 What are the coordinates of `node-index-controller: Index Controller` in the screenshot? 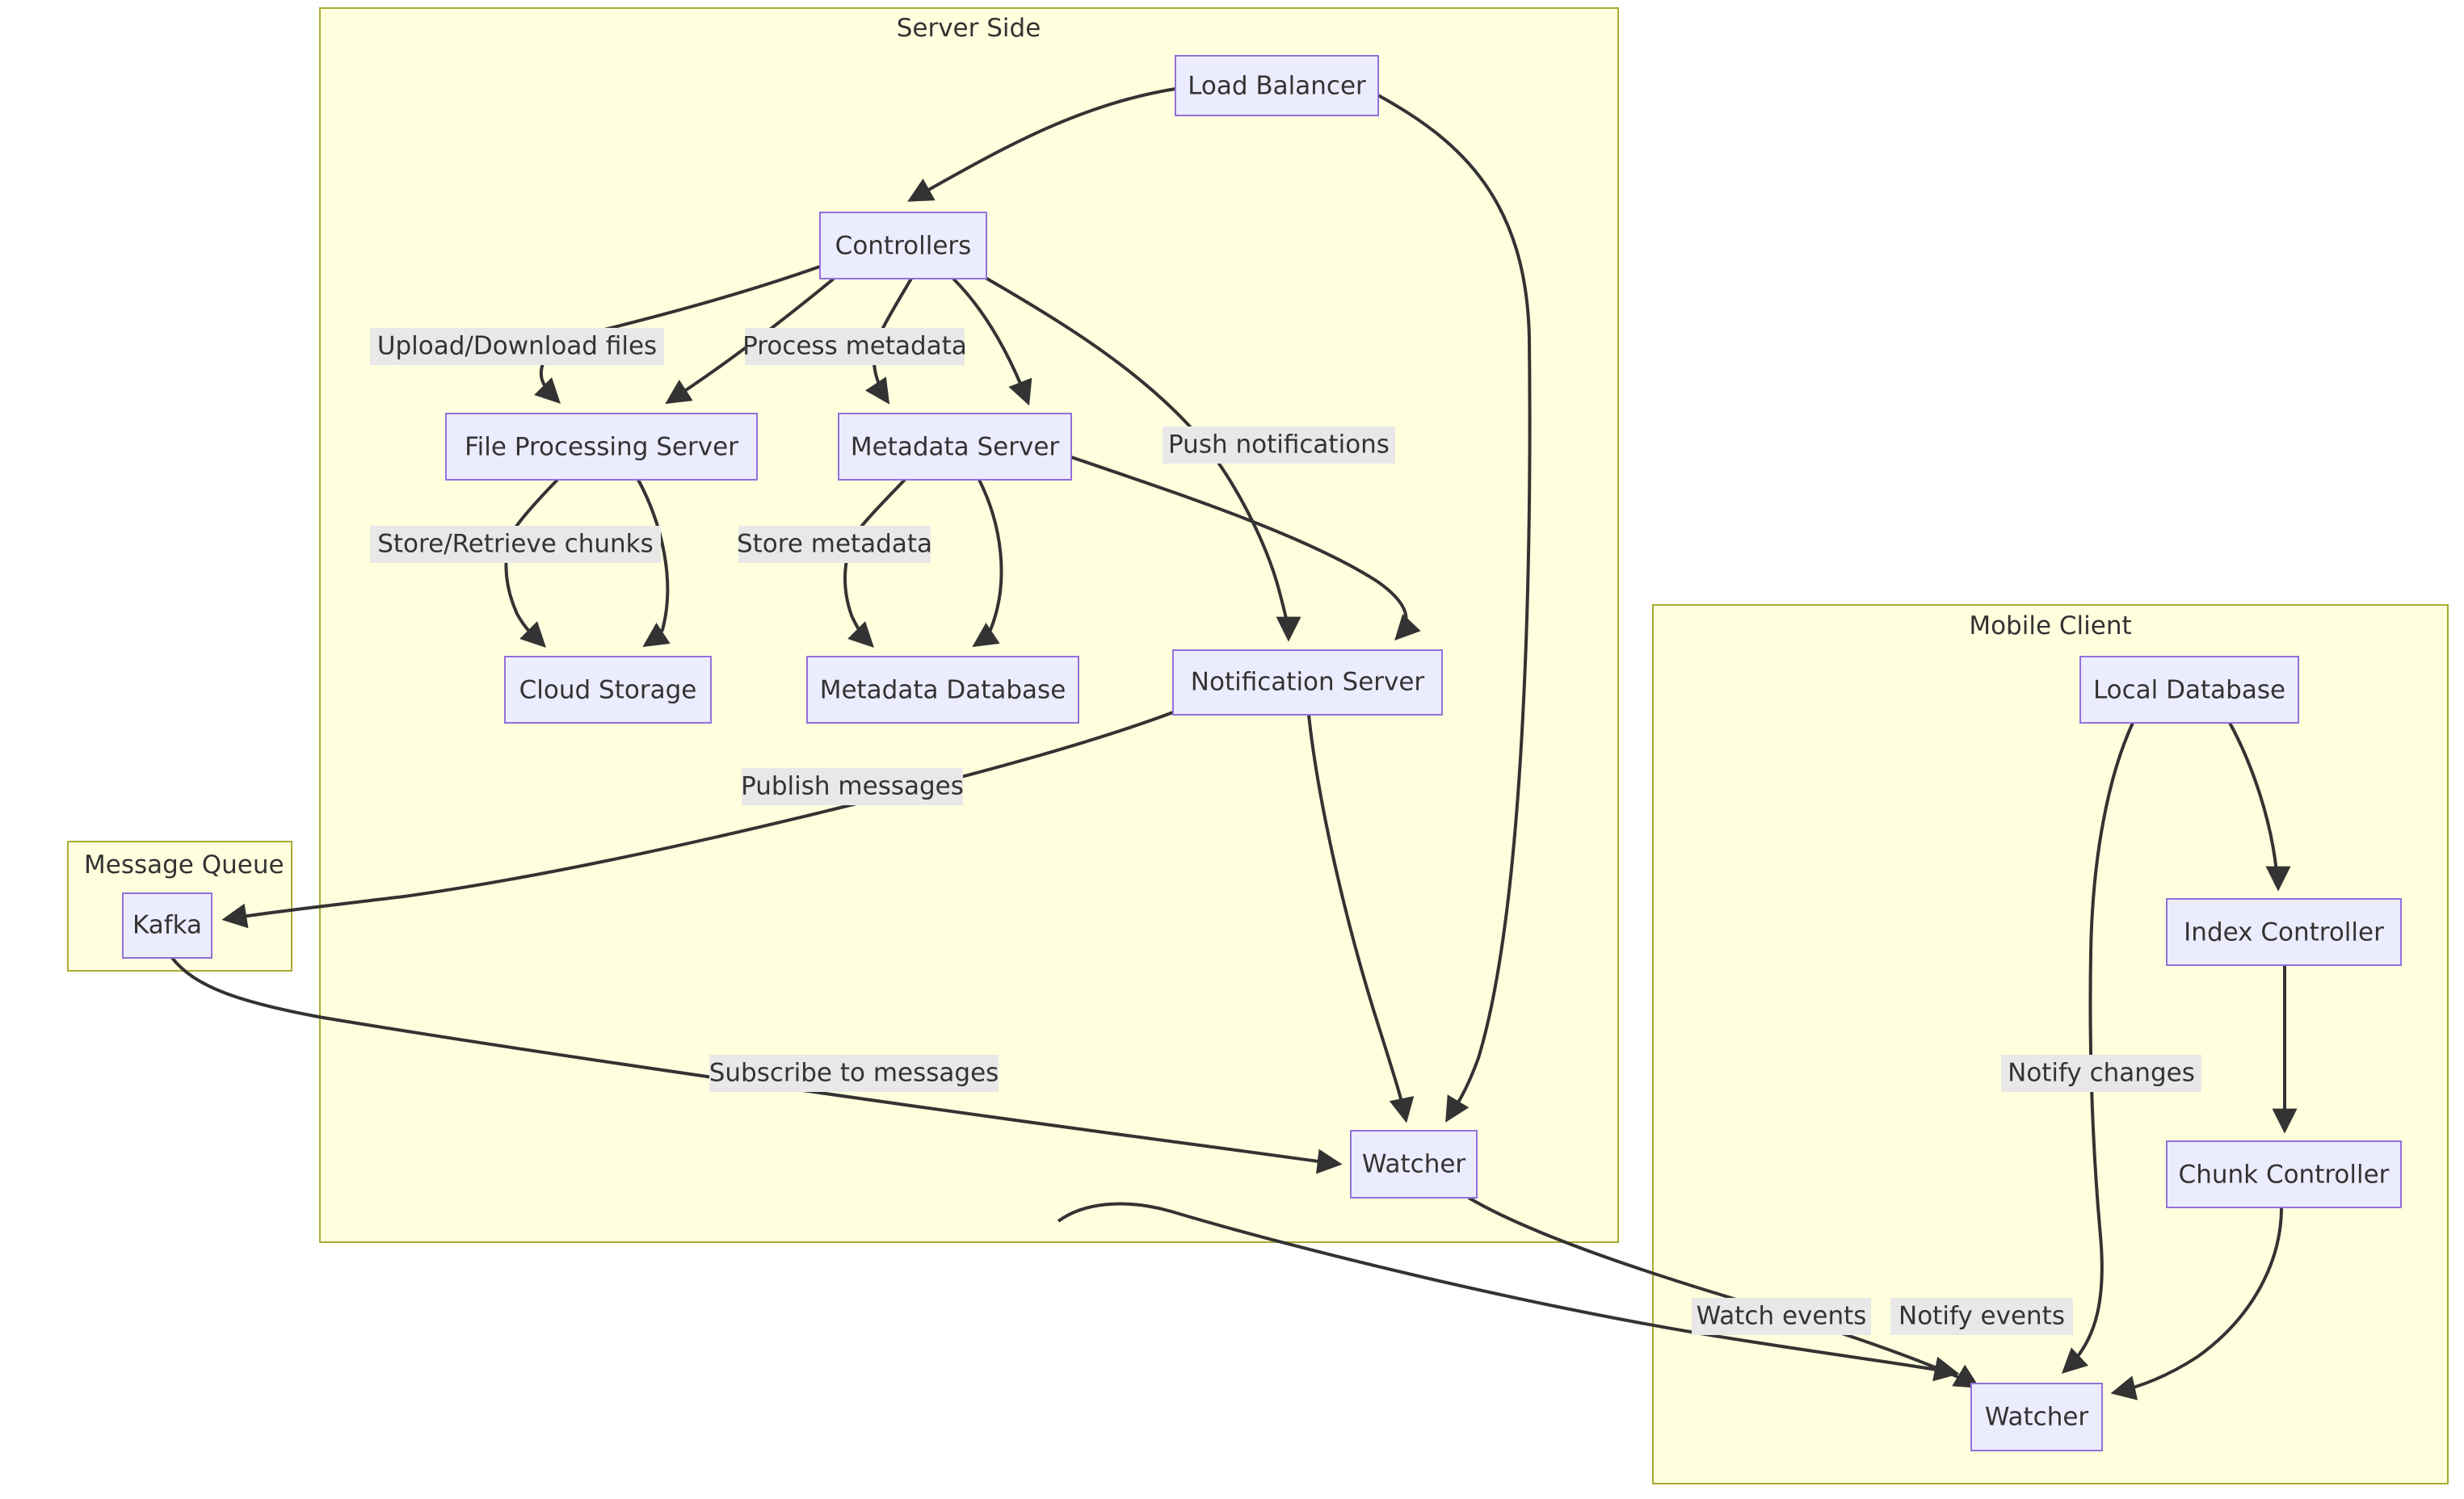 It's located at (2284, 932).